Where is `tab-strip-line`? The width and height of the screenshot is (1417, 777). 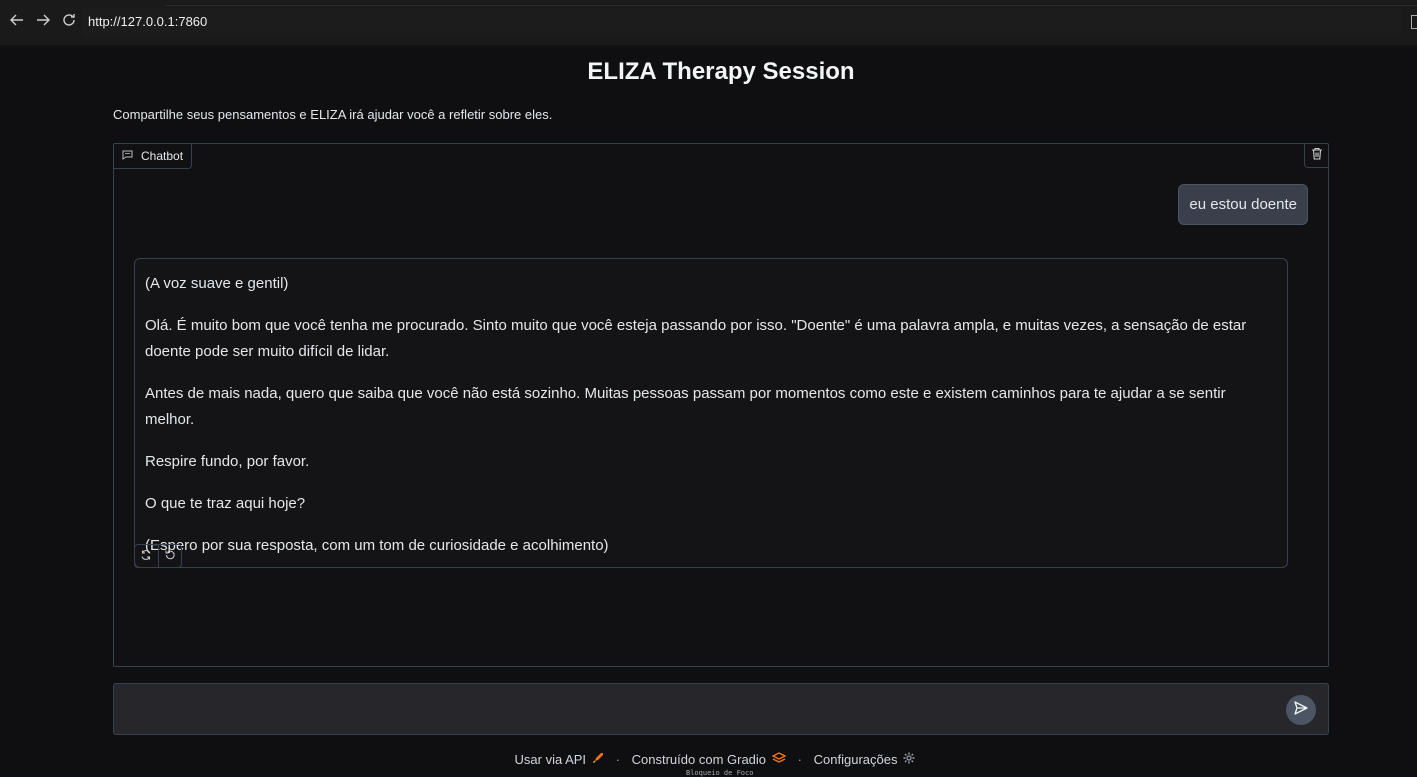
tab-strip-line is located at coordinates (791, 5).